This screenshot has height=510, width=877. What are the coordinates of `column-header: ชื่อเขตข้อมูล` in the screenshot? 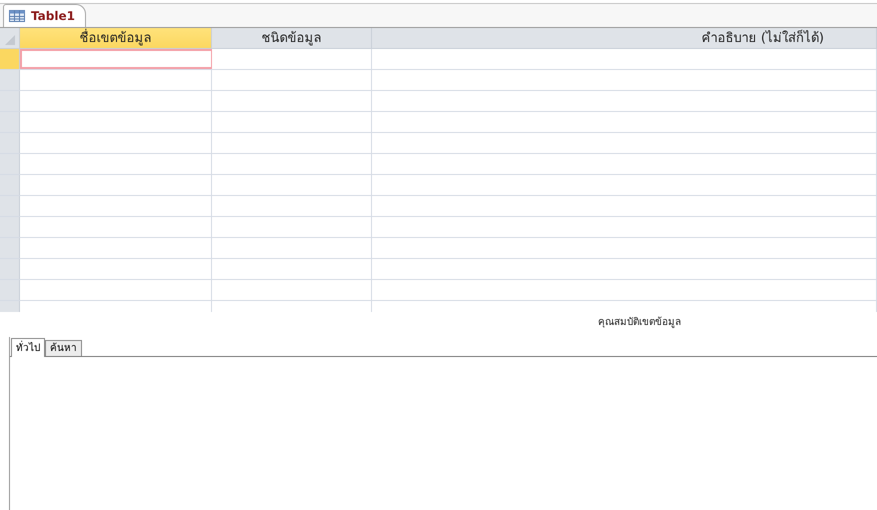 It's located at (116, 38).